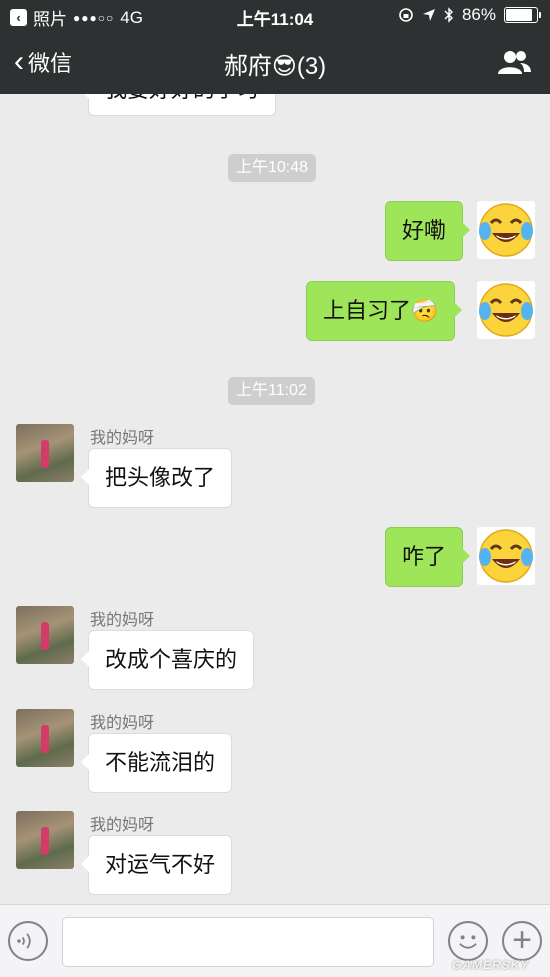 Image resolution: width=550 pixels, height=977 pixels. I want to click on battery-icon, so click(522, 15).